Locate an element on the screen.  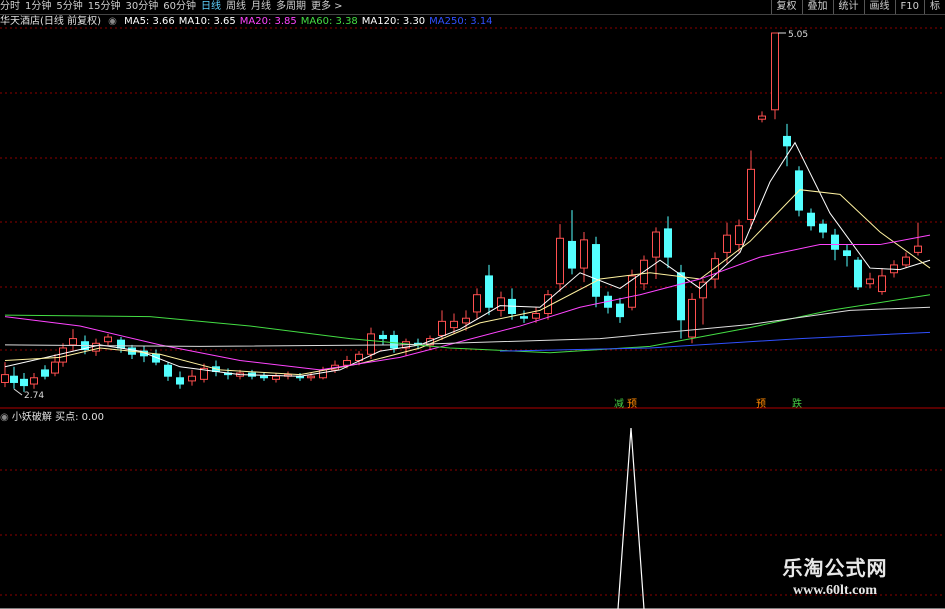
watermark-title: 乐淘公式网 is located at coordinates (835, 569).